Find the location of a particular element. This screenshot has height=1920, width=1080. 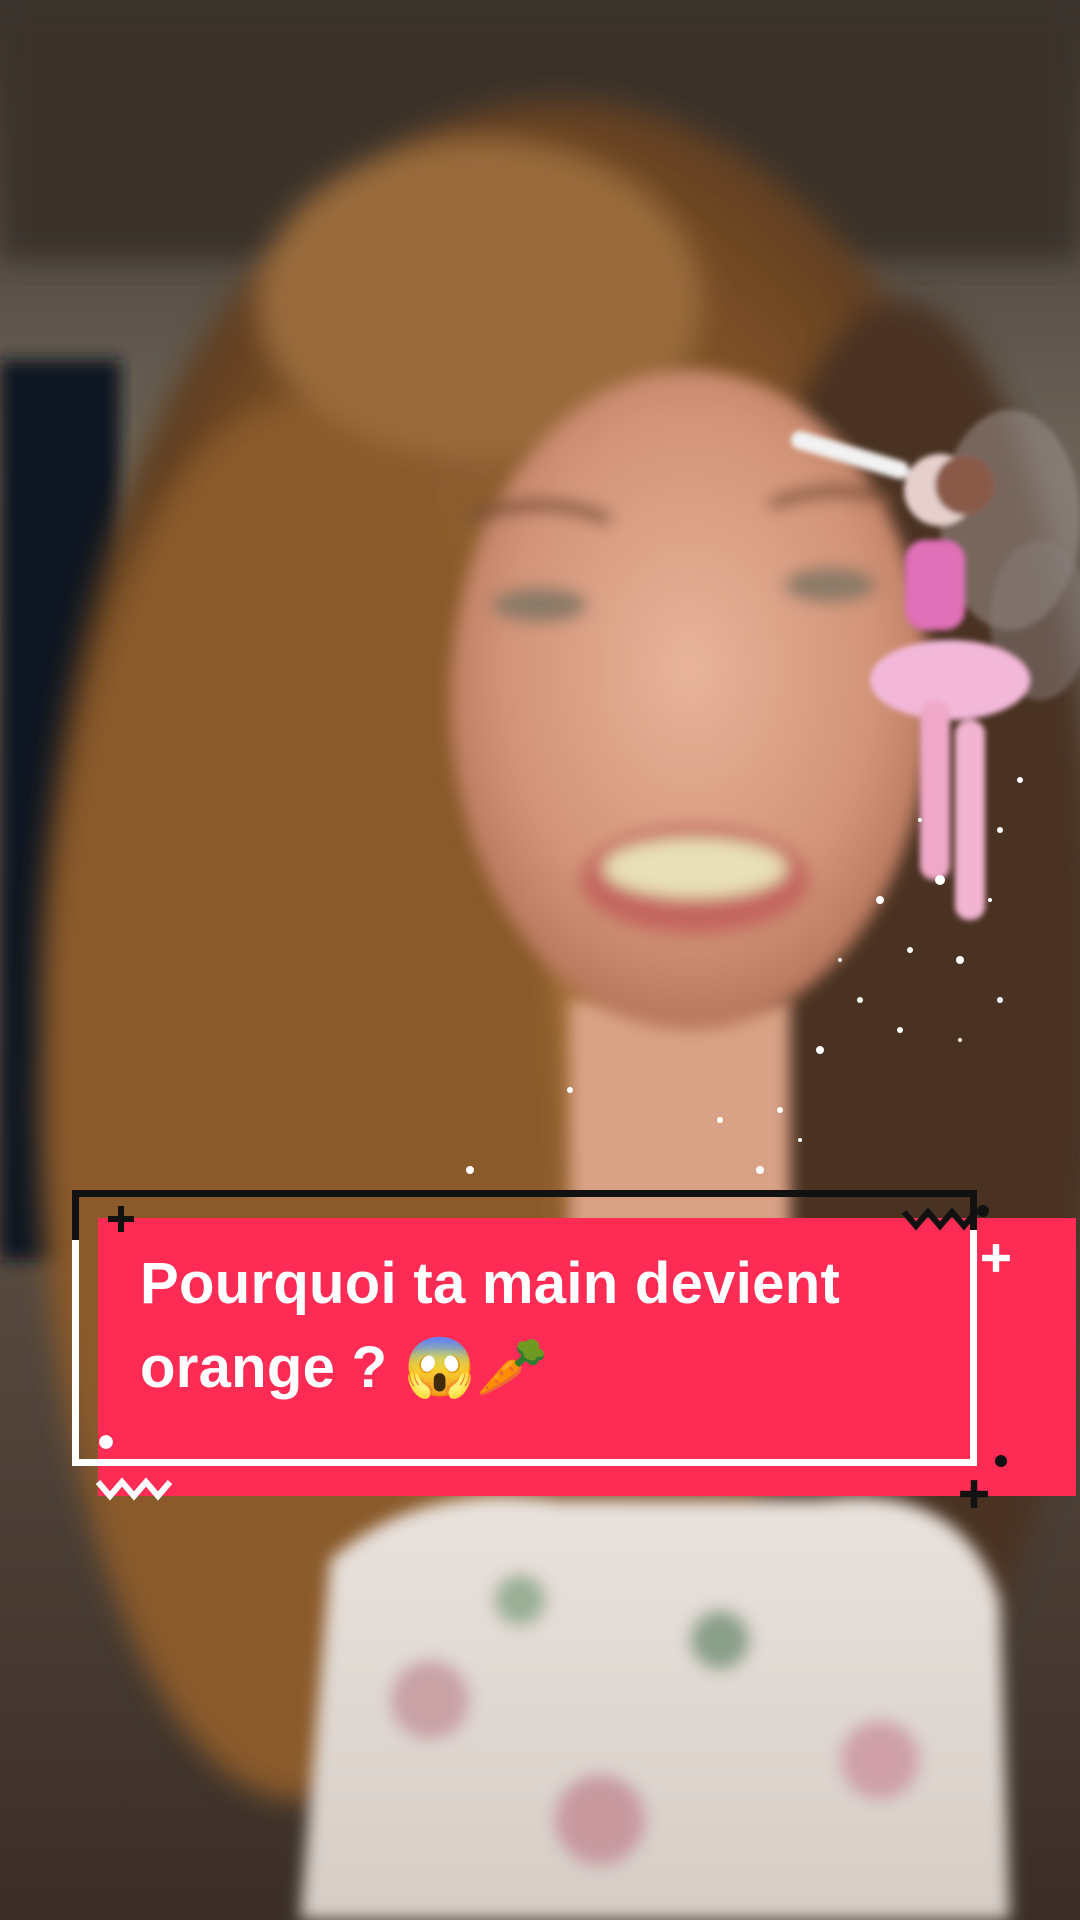

shirt is located at coordinates (655, 1708).